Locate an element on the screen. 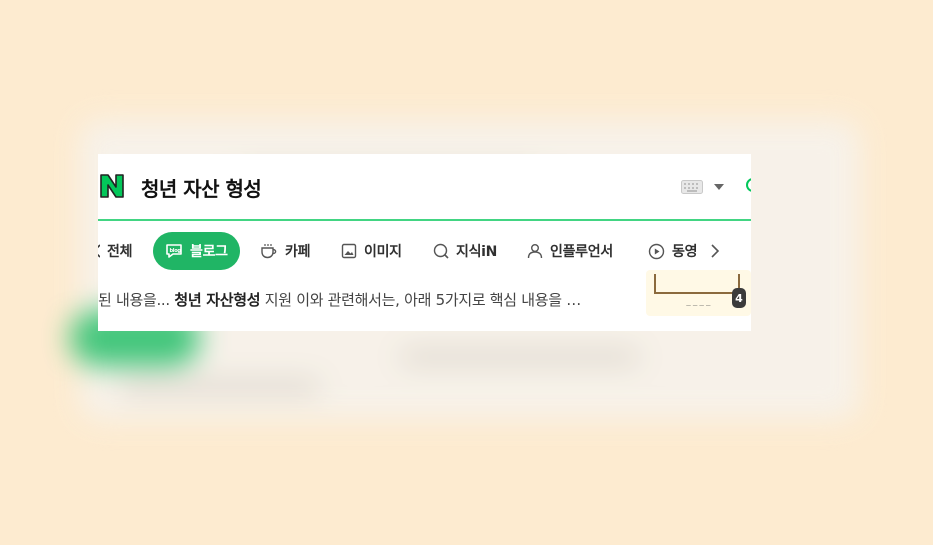  kin-icon is located at coordinates (441, 251).